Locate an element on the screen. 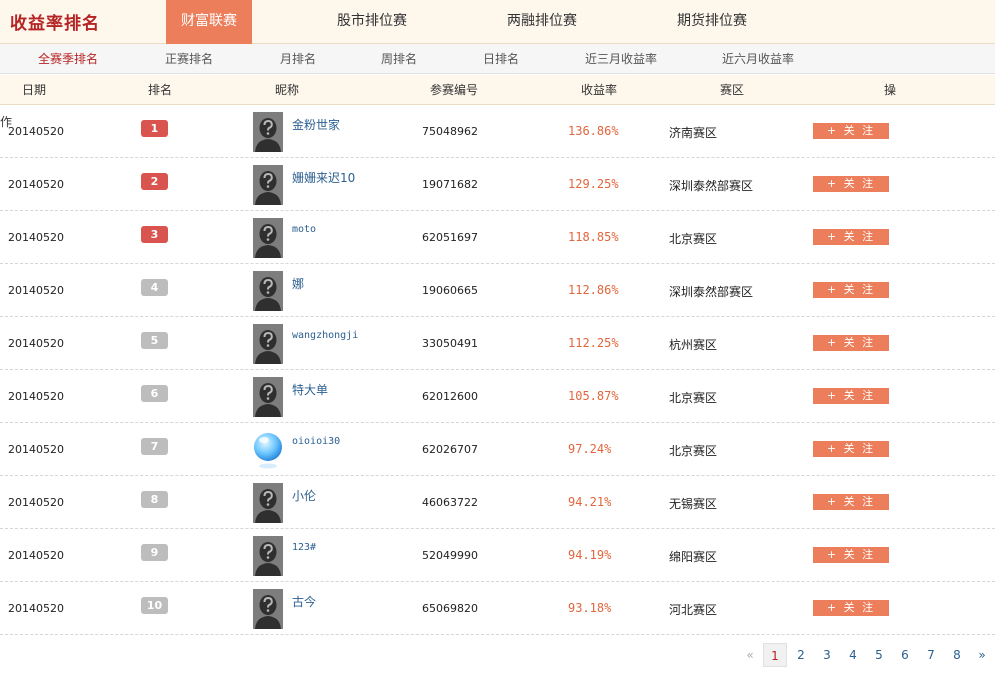 This screenshot has width=995, height=683. tab-stock-ranking: 股市排位赛 is located at coordinates (372, 22).